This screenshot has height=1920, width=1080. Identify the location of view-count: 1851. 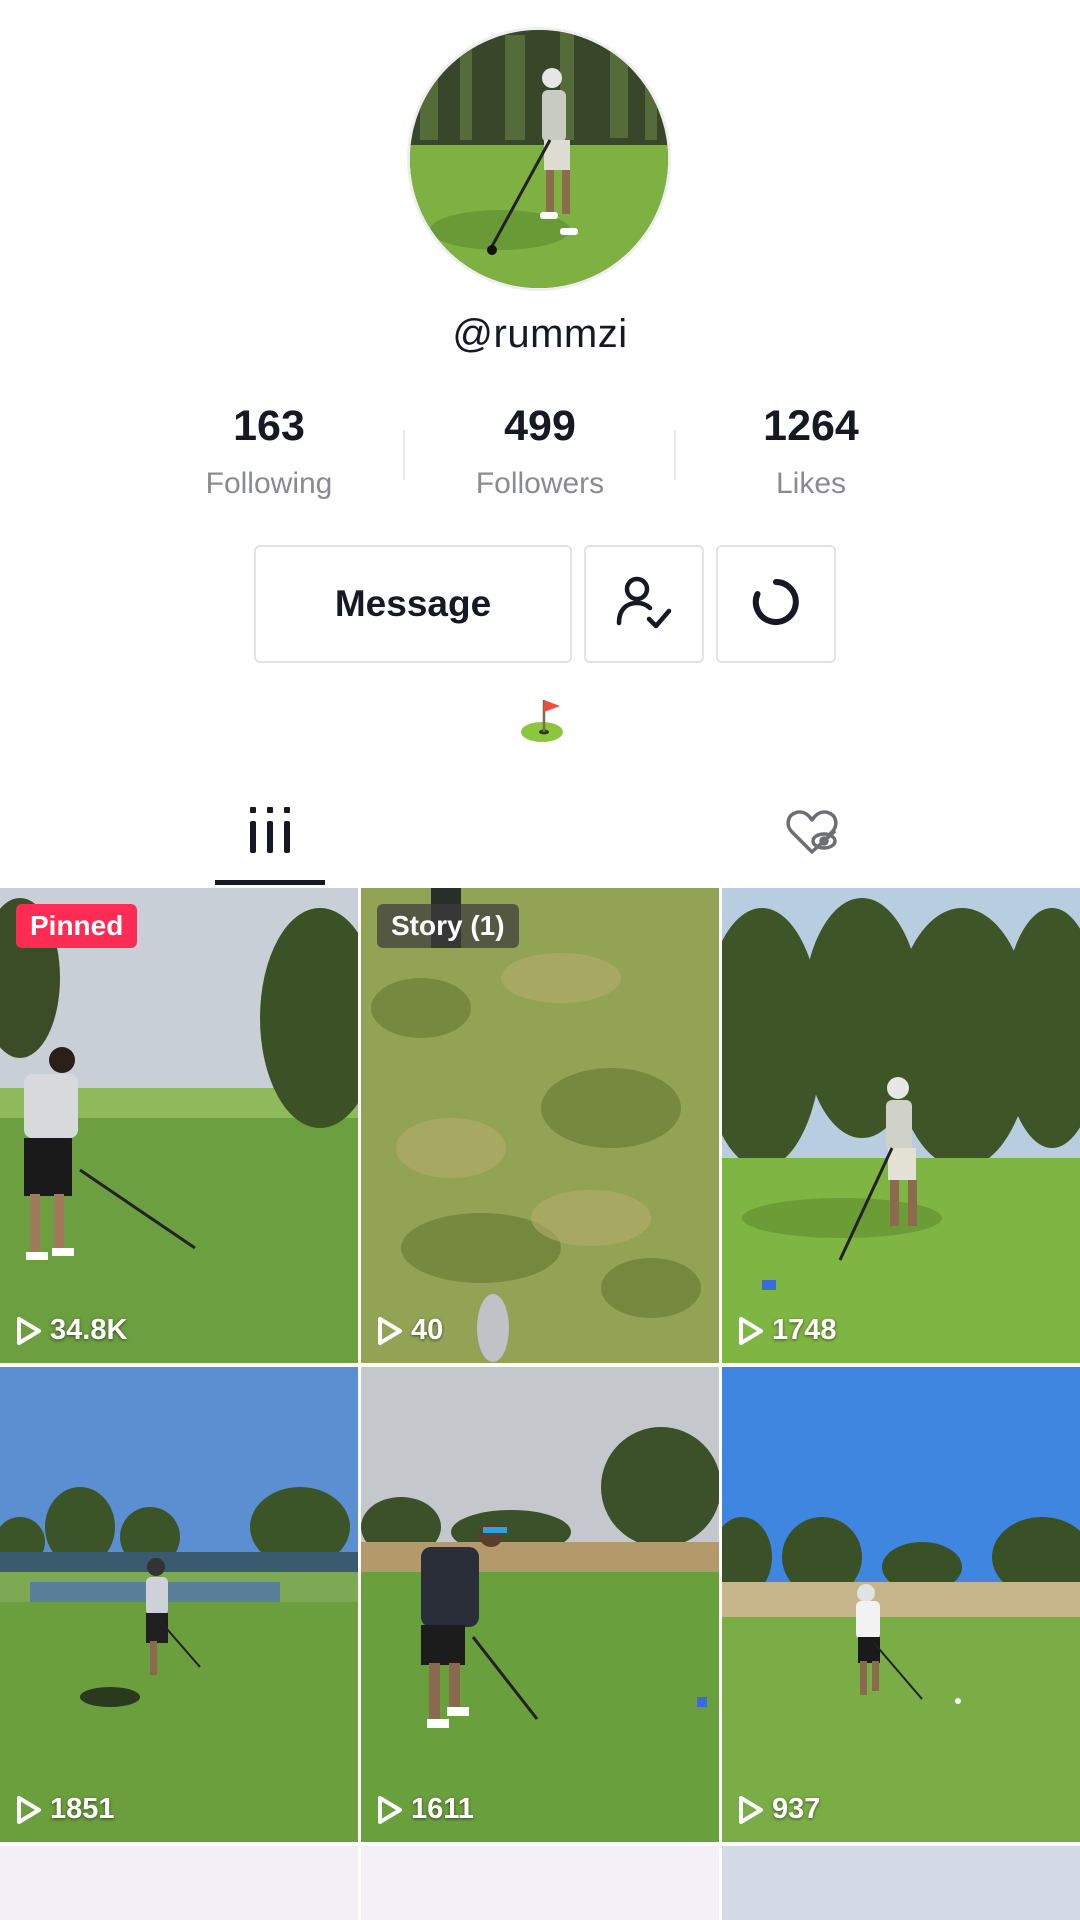
(65, 1809).